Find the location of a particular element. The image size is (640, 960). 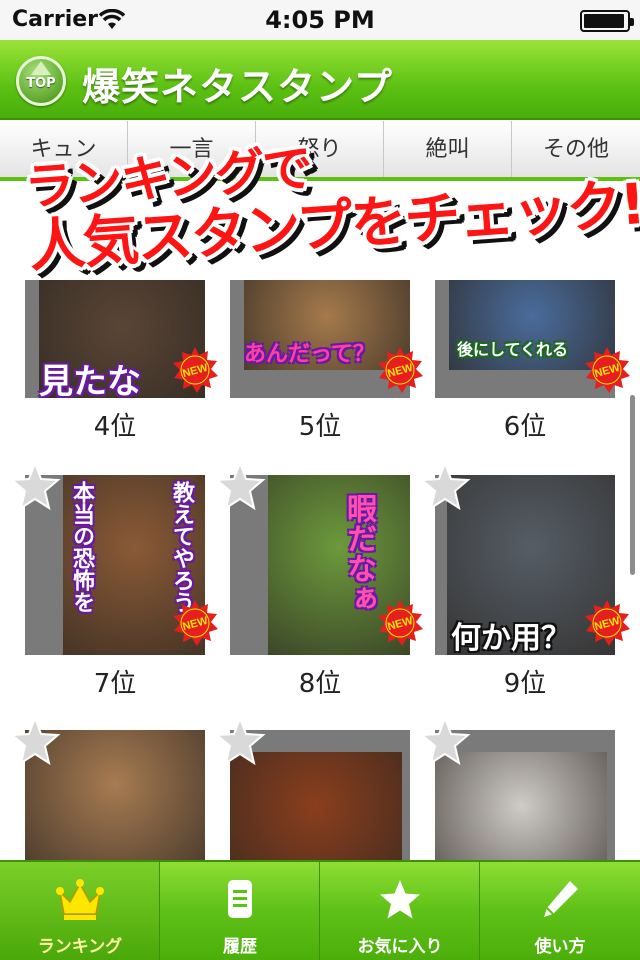

app-title: 爆笑ネタスタンプ is located at coordinates (237, 87).